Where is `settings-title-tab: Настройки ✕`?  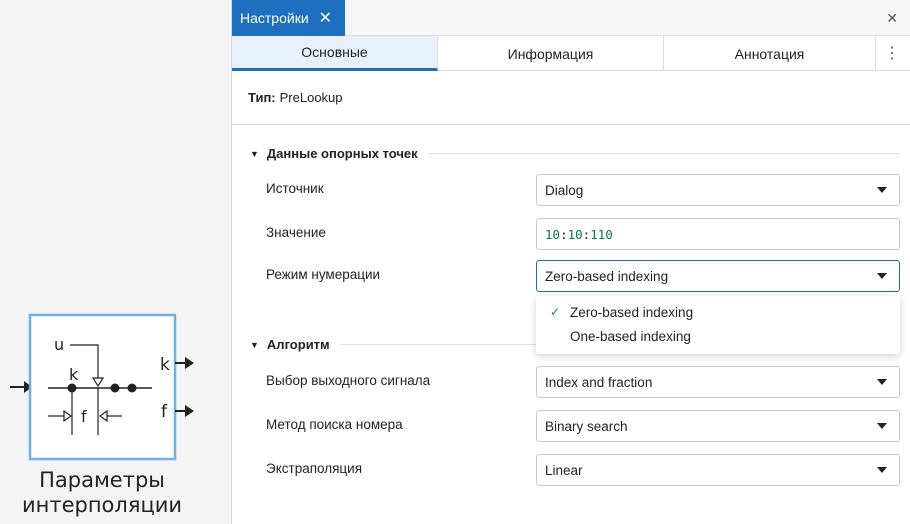
settings-title-tab: Настройки ✕ is located at coordinates (288, 18).